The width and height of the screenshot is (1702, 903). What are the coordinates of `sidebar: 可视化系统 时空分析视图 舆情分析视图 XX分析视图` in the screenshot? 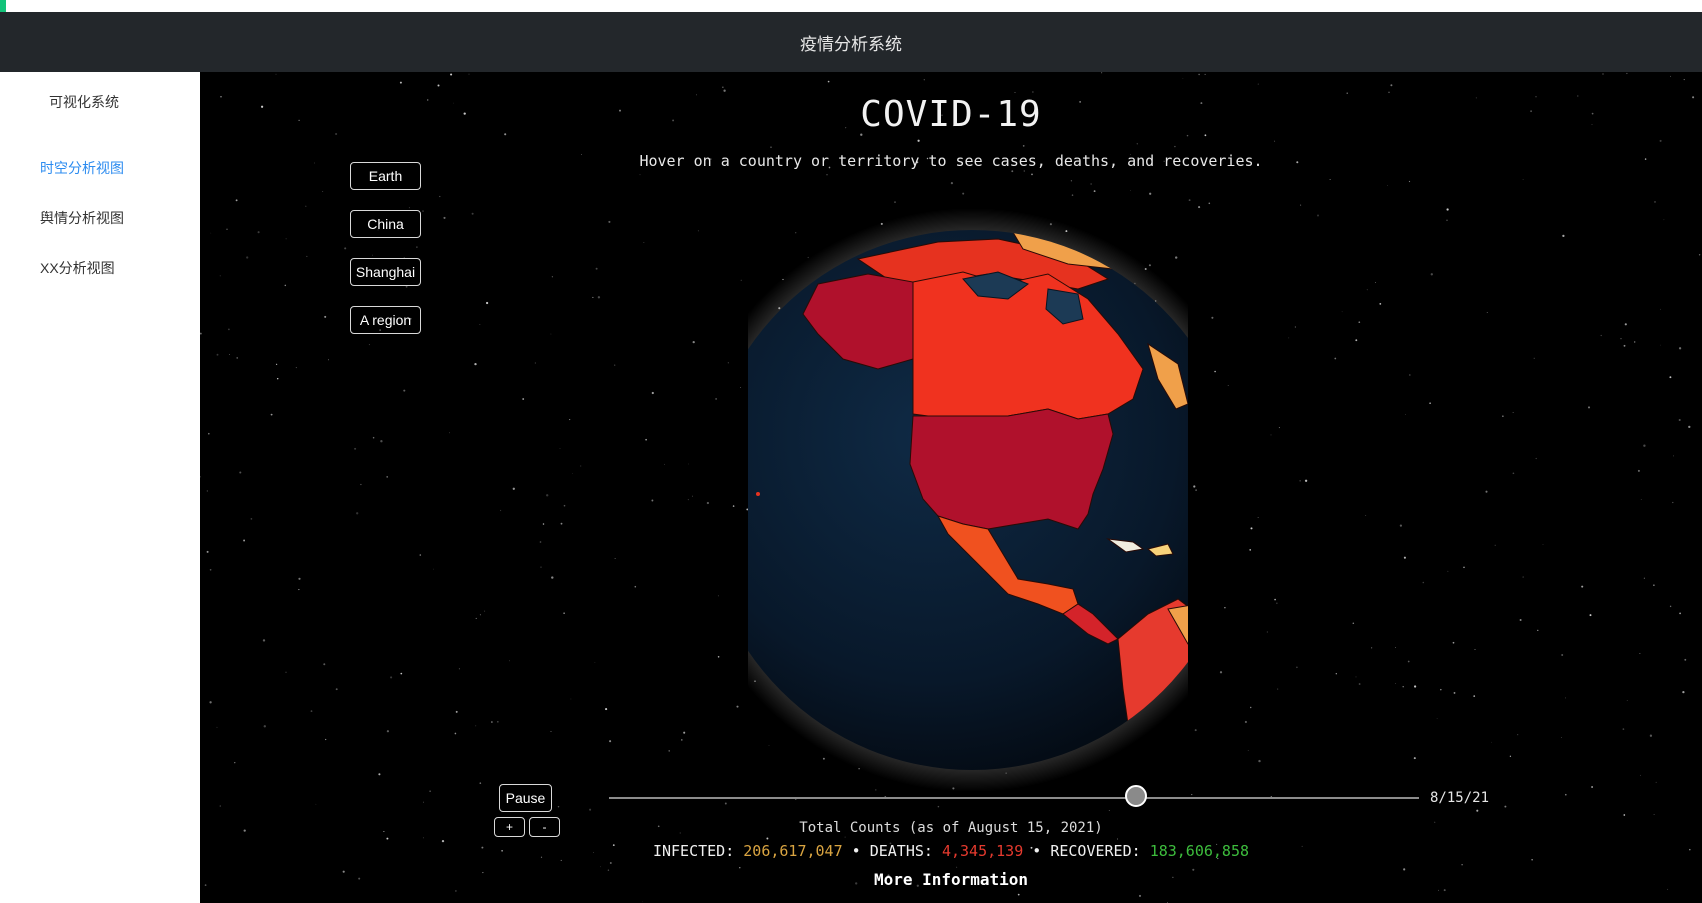 It's located at (100, 487).